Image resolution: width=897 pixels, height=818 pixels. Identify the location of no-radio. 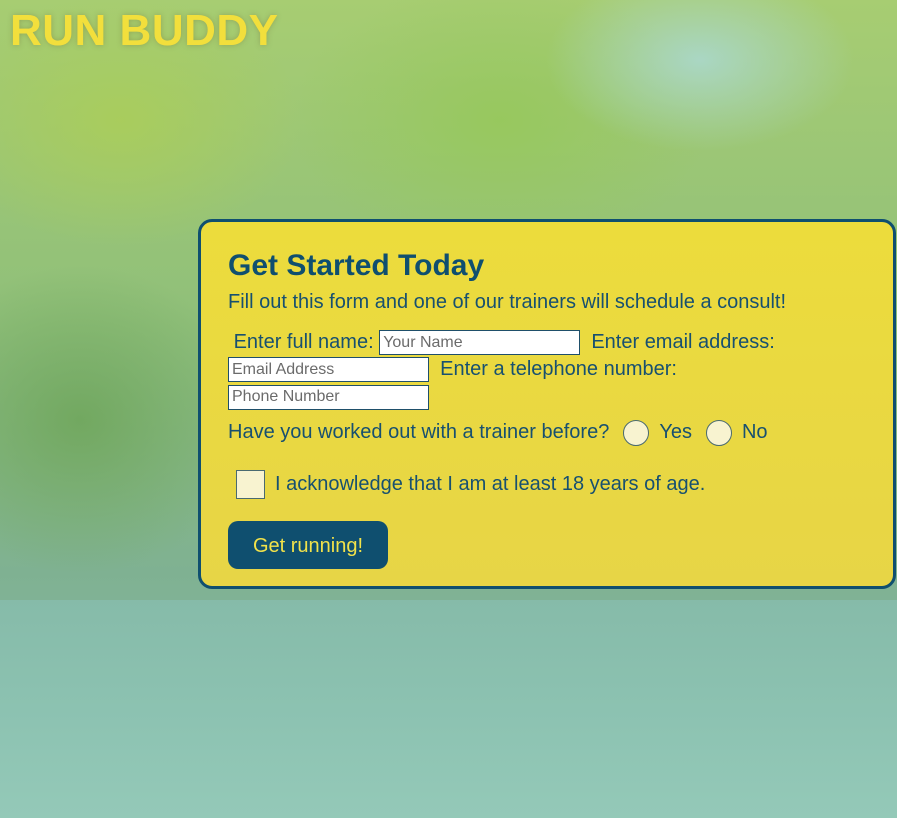
(718, 432).